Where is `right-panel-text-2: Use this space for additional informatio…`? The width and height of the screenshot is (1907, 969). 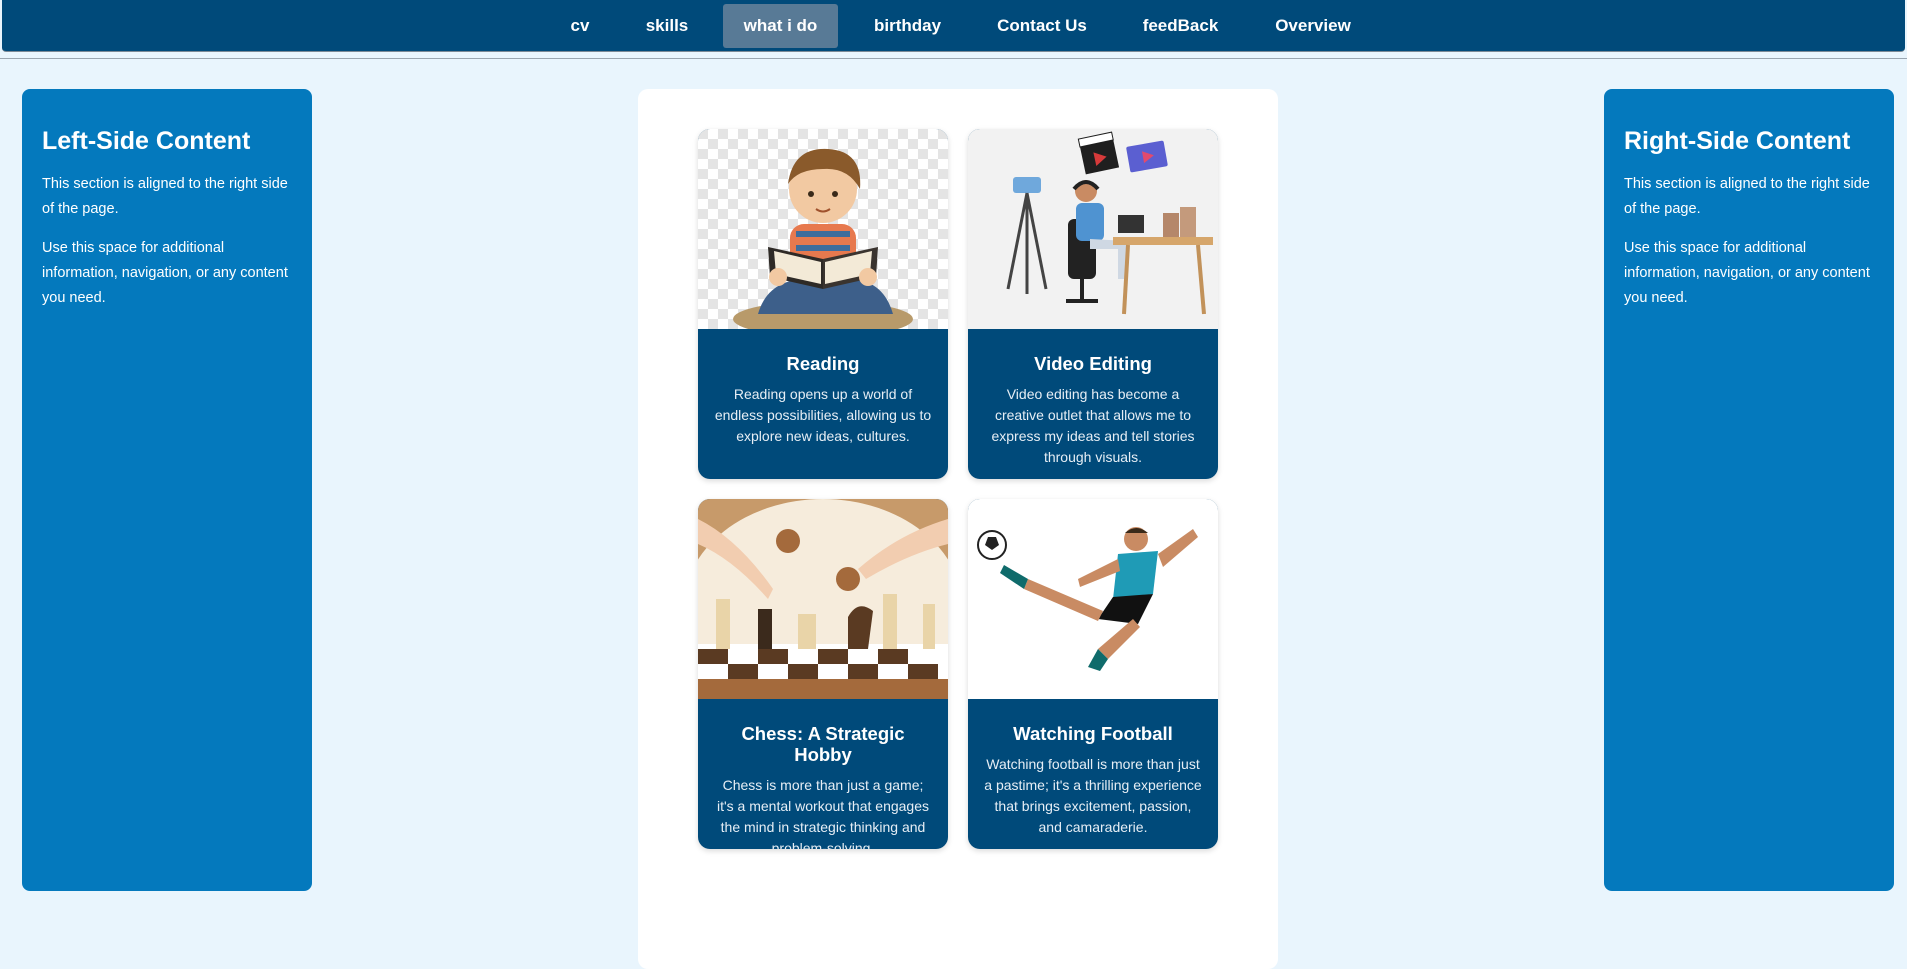 right-panel-text-2: Use this space for additional informatio… is located at coordinates (1747, 273).